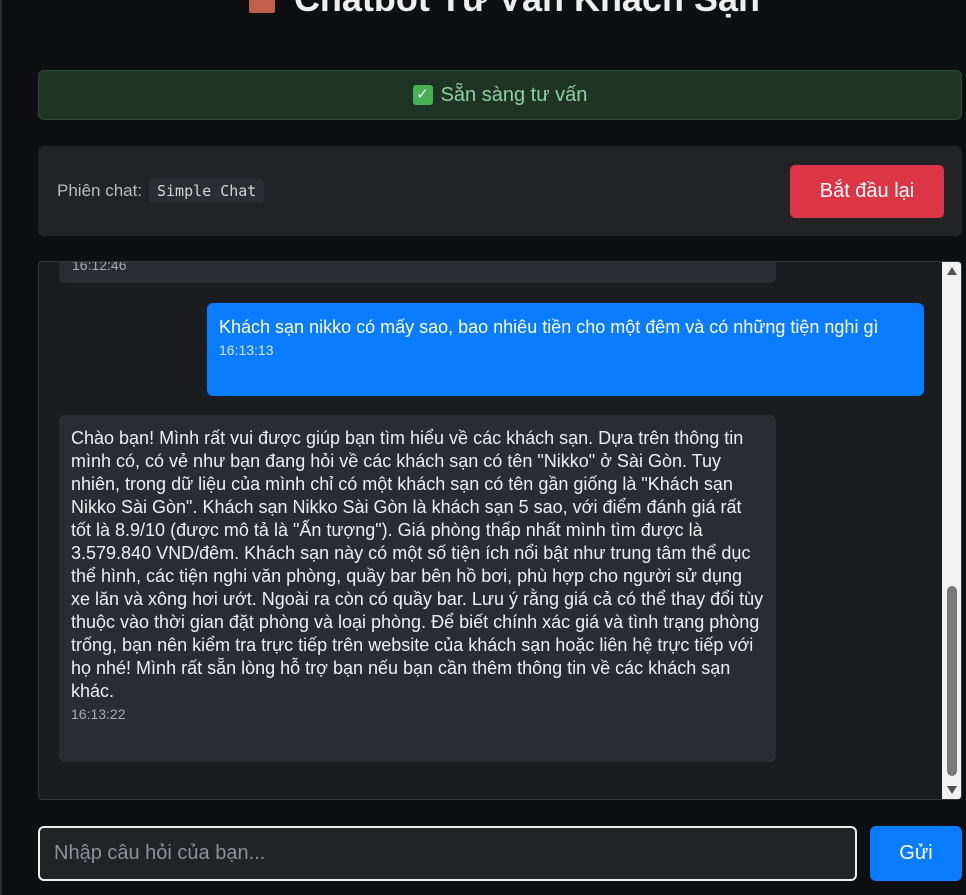 The height and width of the screenshot is (895, 966). I want to click on scroll-up-icon, so click(952, 271).